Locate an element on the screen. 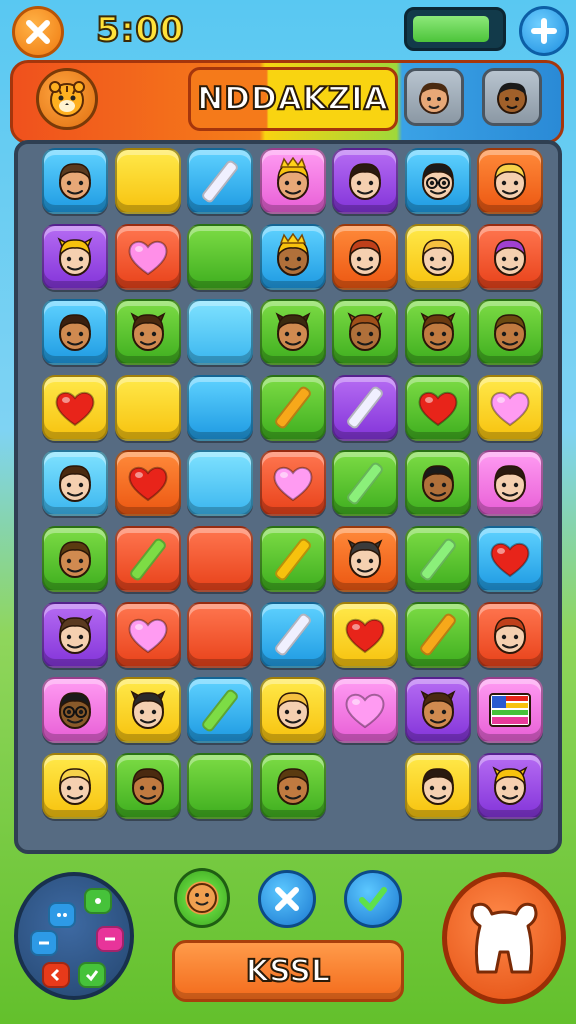  character-button is located at coordinates (202, 898).